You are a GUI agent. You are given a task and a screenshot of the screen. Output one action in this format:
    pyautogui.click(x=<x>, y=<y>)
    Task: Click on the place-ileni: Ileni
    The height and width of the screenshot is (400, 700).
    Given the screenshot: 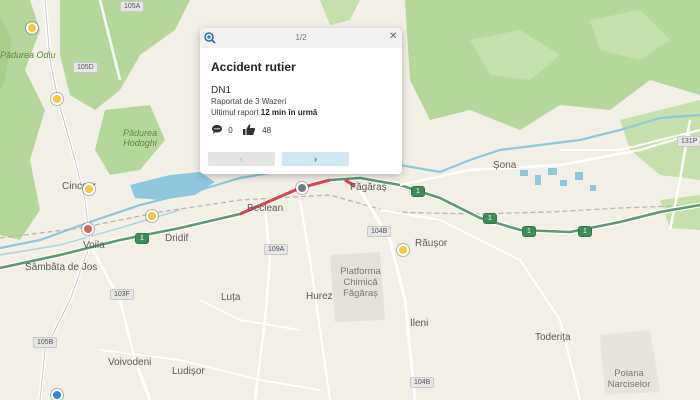 What is the action you would take?
    pyautogui.click(x=419, y=323)
    